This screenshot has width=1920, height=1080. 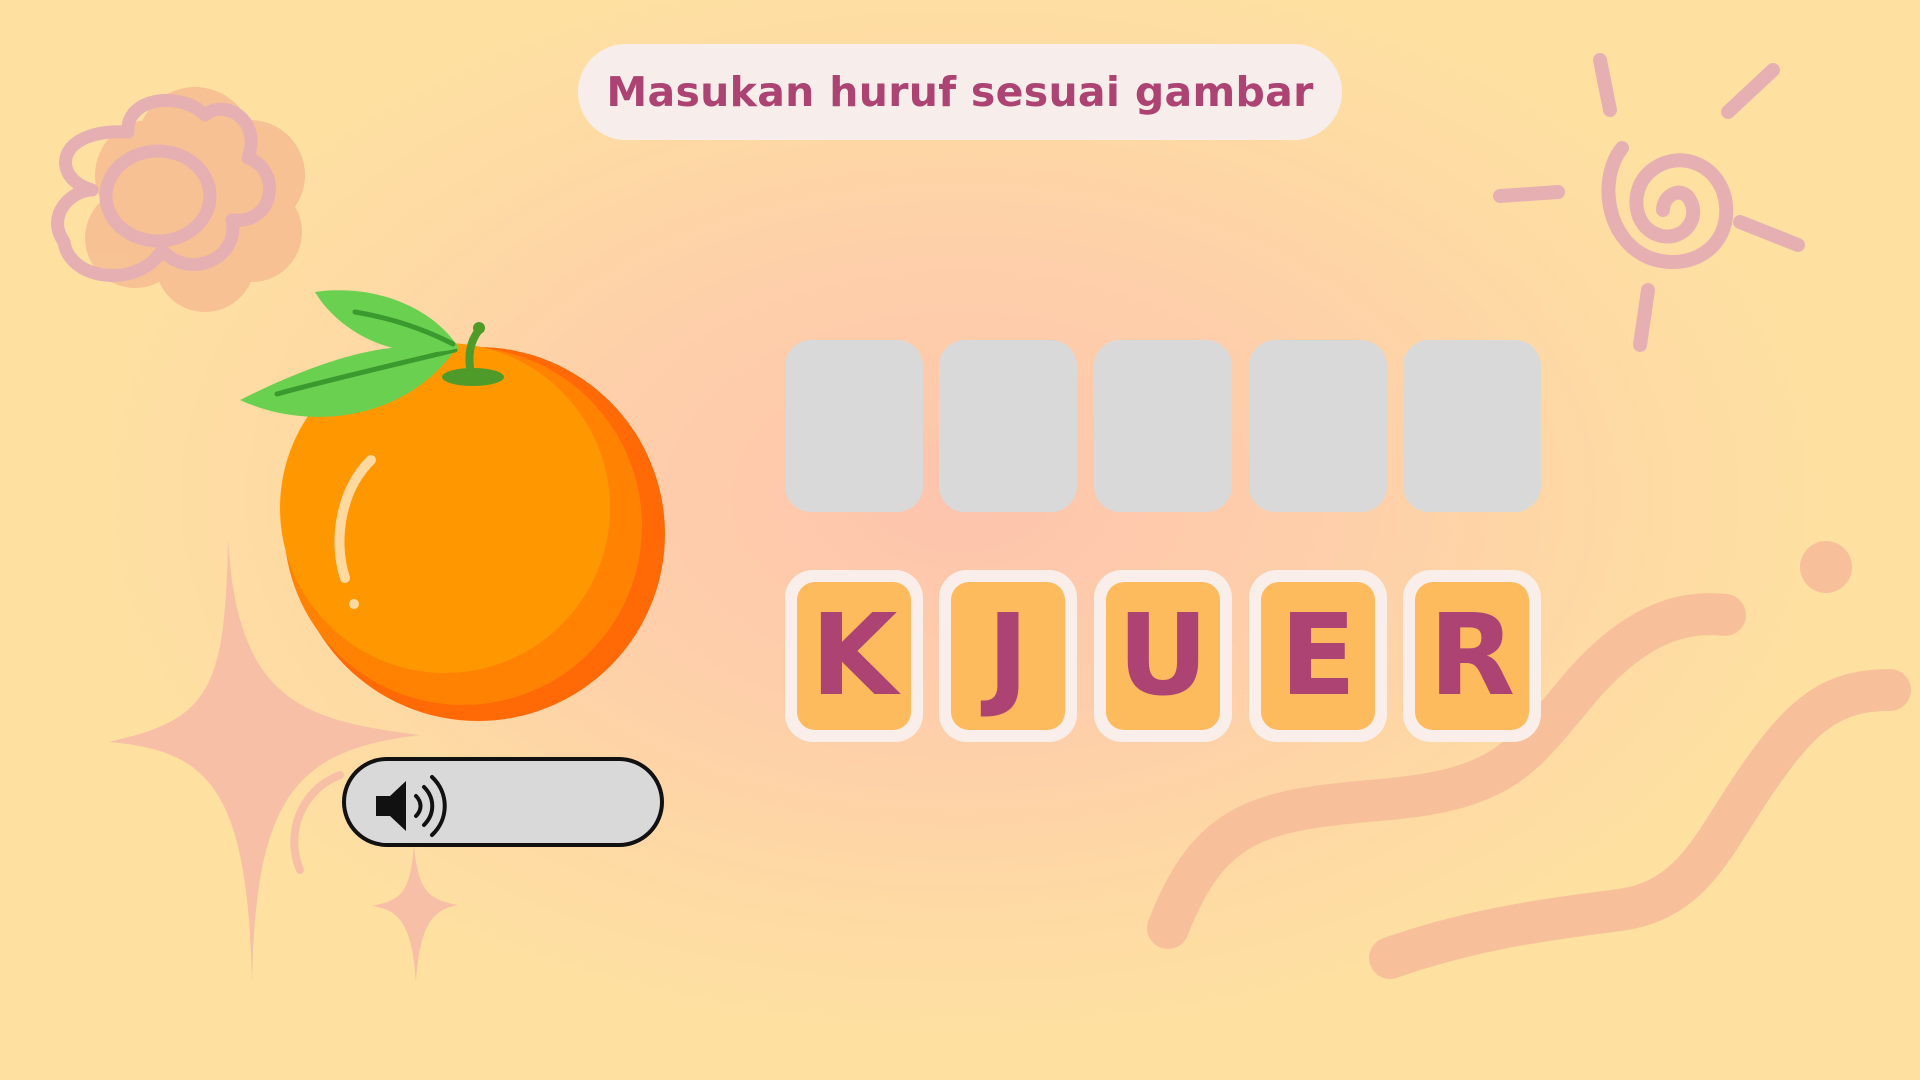 I want to click on letter-tile-k: K, so click(x=854, y=656).